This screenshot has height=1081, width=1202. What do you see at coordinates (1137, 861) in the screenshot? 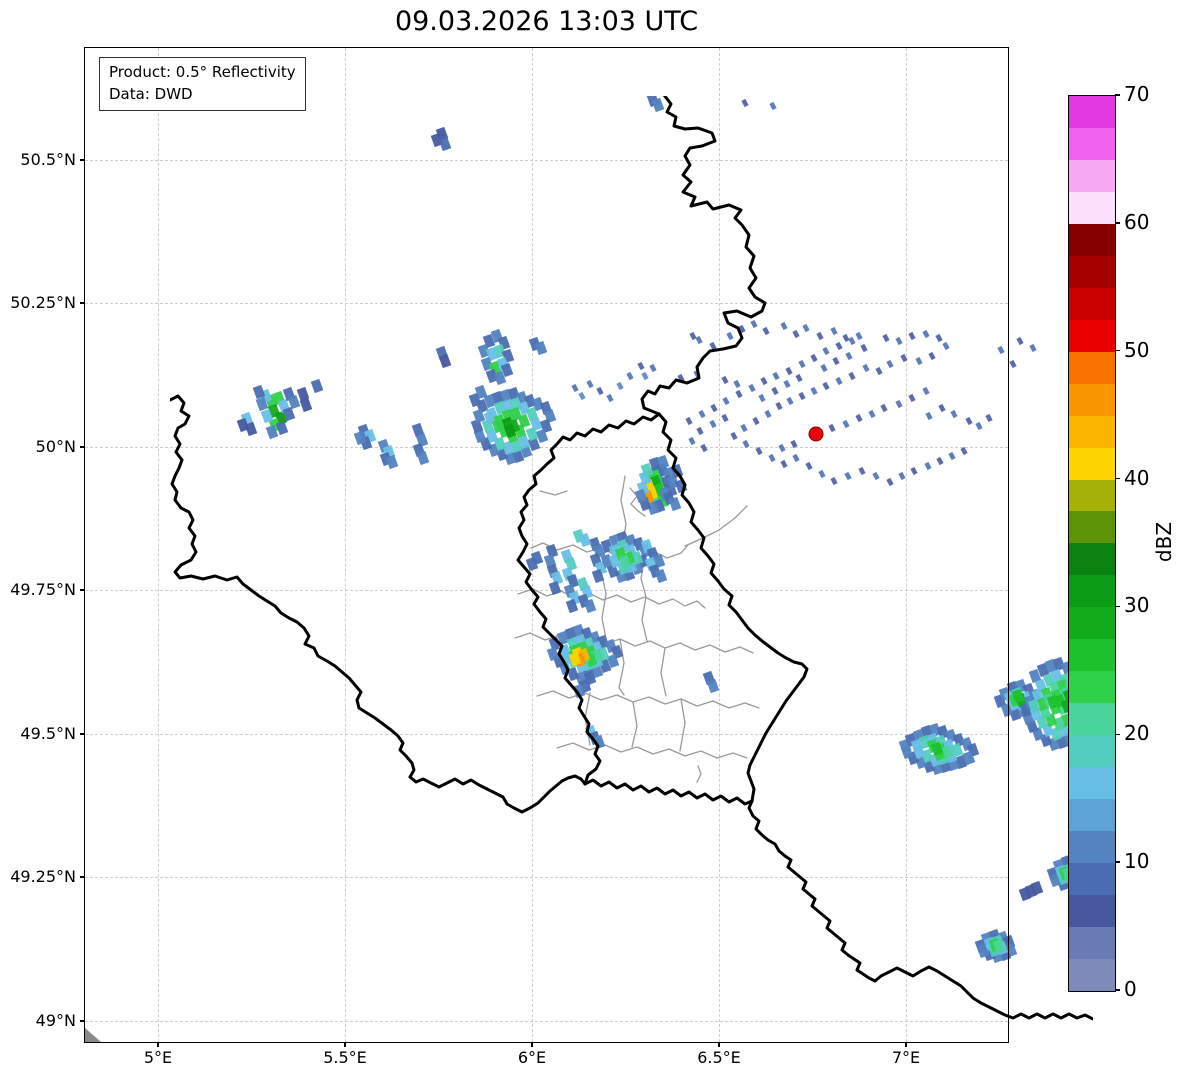
I see `colorbar-tick-label: 10` at bounding box center [1137, 861].